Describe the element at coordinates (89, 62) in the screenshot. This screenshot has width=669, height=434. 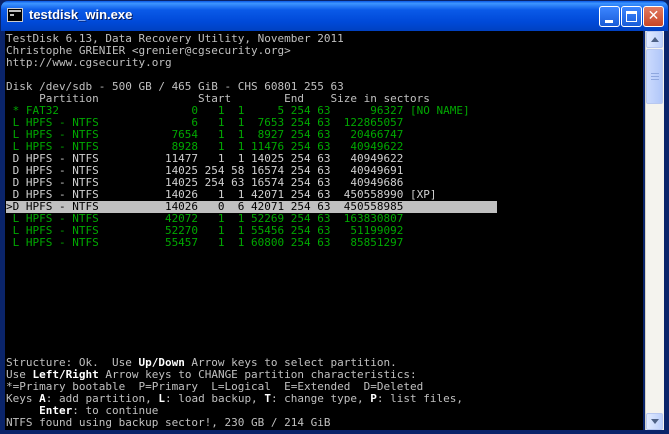
I see `header-line-3: http://www.cgsecurity.org` at that location.